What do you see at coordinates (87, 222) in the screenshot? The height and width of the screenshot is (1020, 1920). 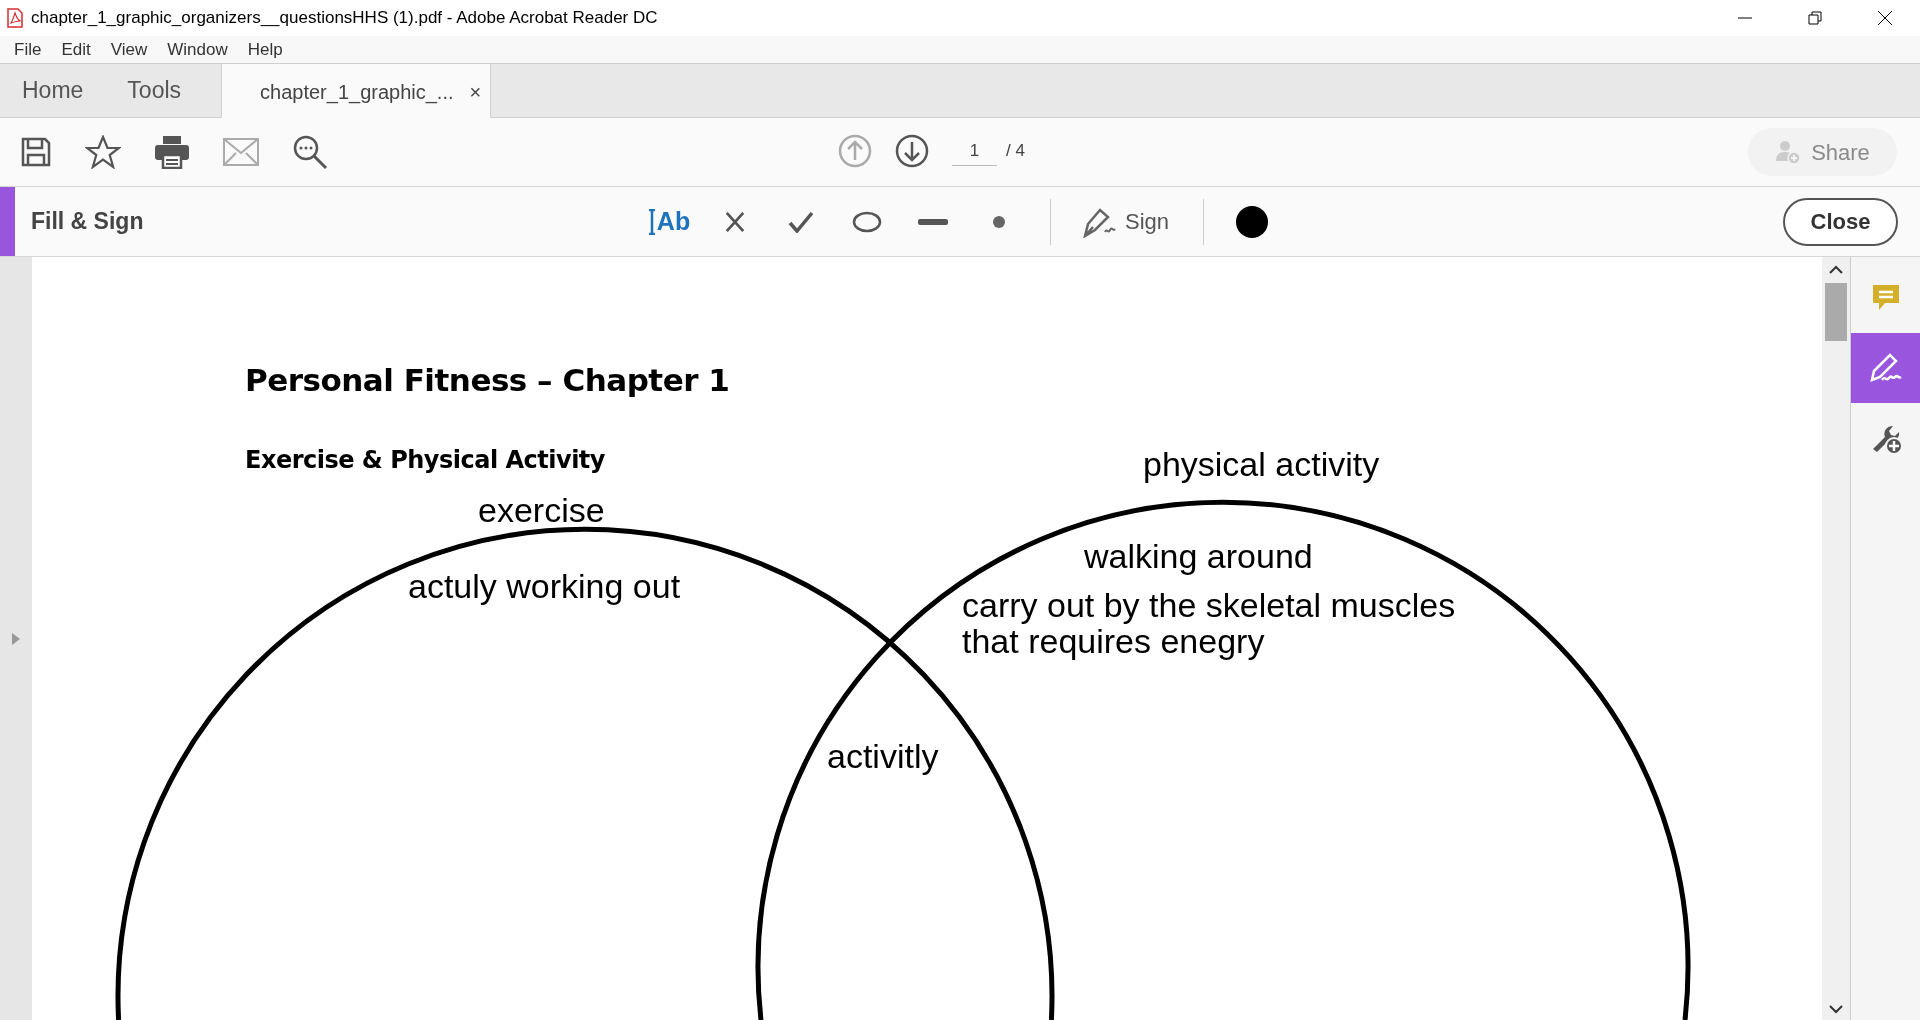 I see `fill-sign-title: Fill & Sign` at bounding box center [87, 222].